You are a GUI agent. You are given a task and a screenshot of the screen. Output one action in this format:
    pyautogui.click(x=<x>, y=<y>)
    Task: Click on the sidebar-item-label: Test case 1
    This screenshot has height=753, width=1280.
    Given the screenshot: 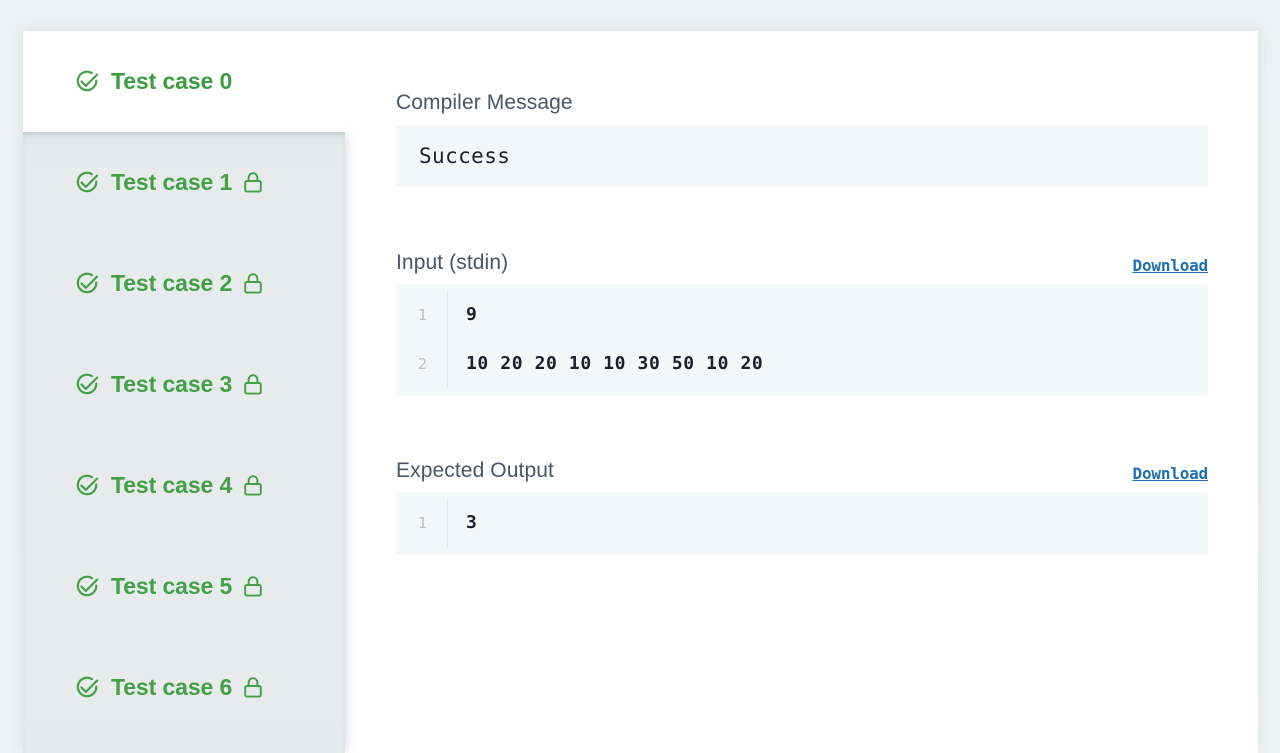 What is the action you would take?
    pyautogui.click(x=172, y=182)
    